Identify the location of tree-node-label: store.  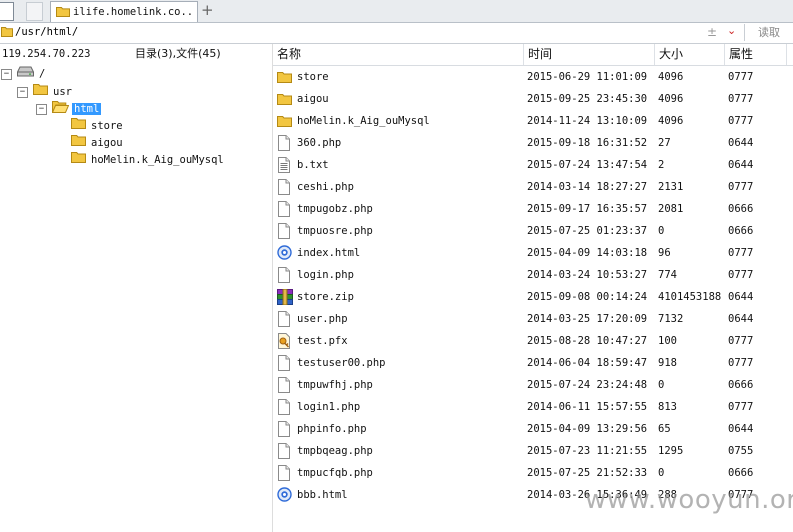
(107, 125).